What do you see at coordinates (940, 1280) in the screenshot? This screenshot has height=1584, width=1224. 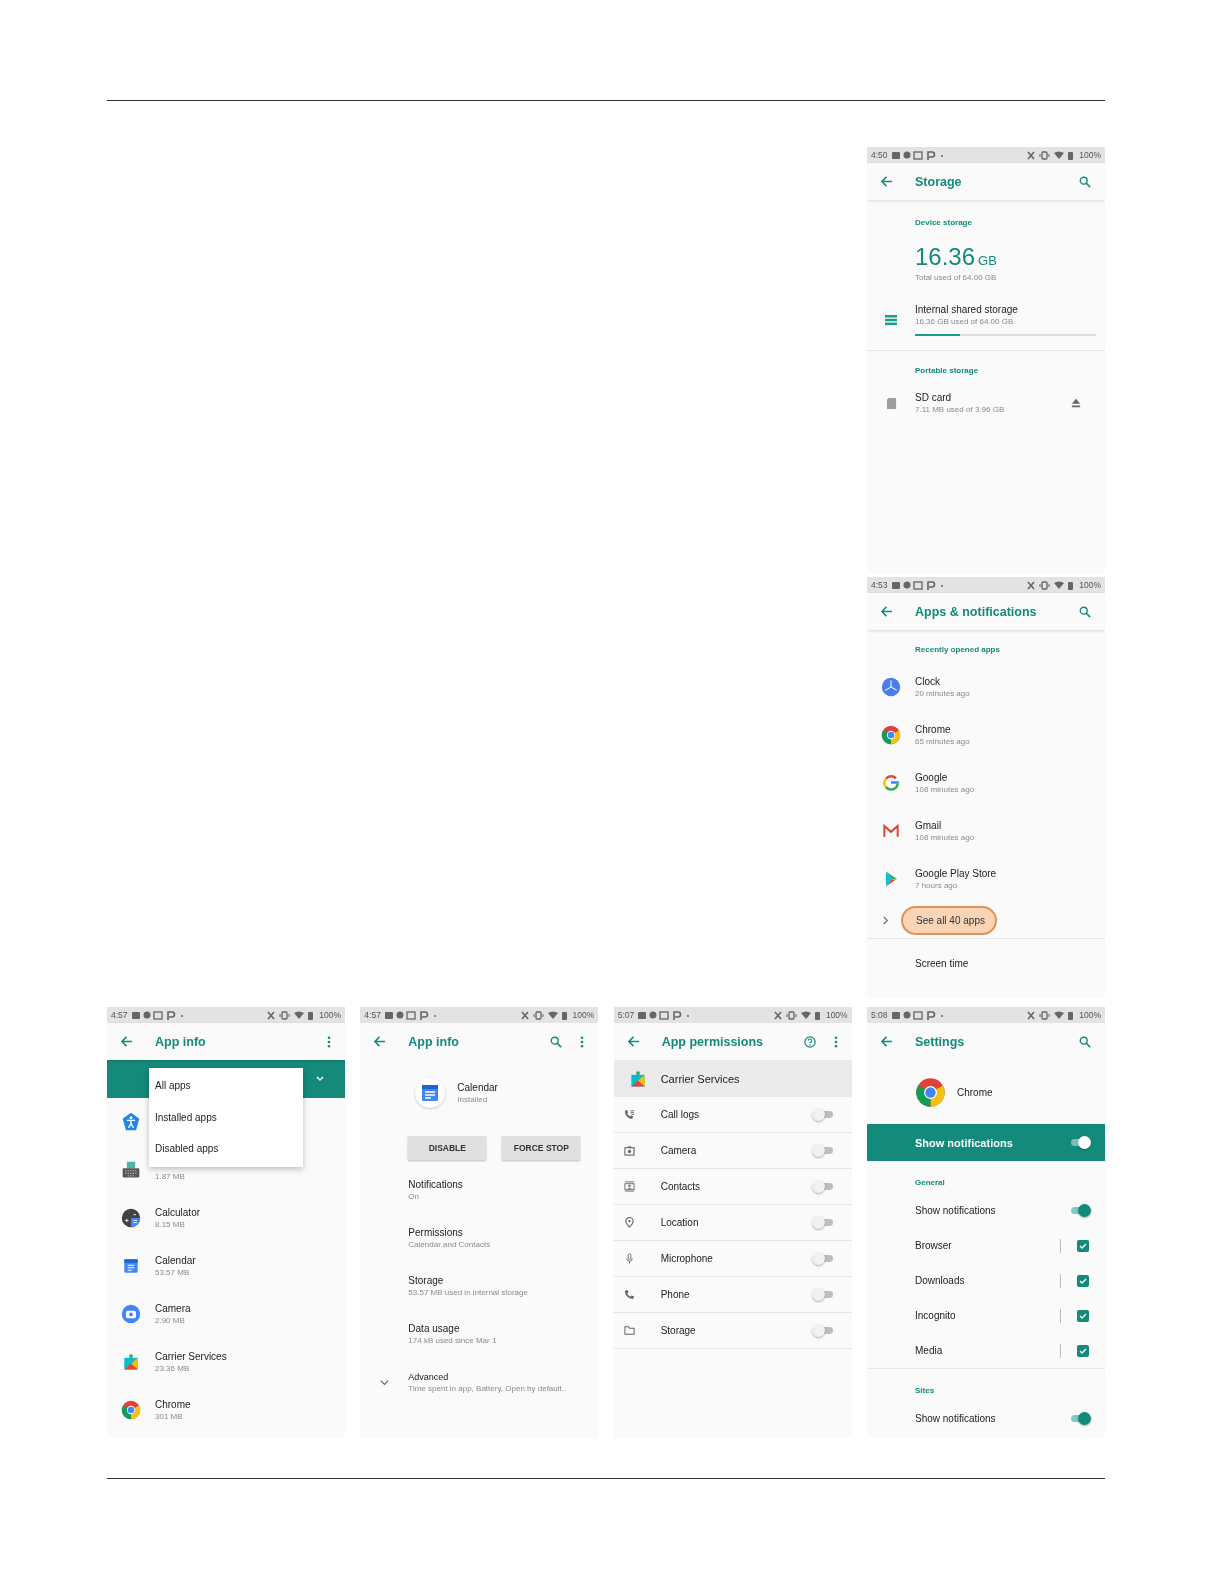 I see `setting-label: Downloads` at bounding box center [940, 1280].